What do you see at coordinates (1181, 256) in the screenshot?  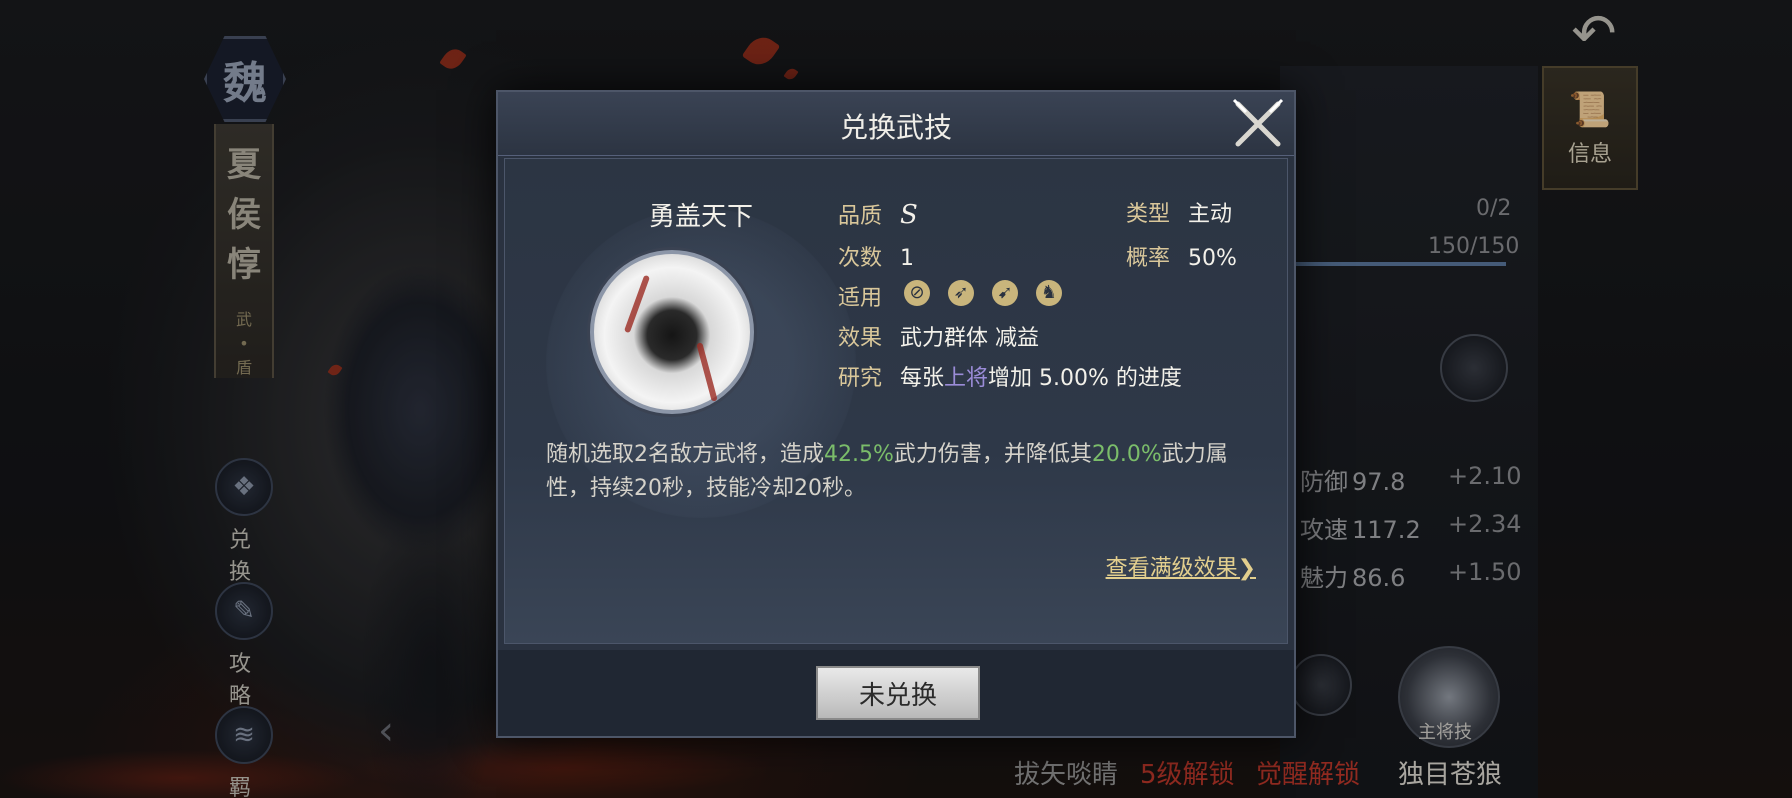 I see `rate-row: 概率 50%` at bounding box center [1181, 256].